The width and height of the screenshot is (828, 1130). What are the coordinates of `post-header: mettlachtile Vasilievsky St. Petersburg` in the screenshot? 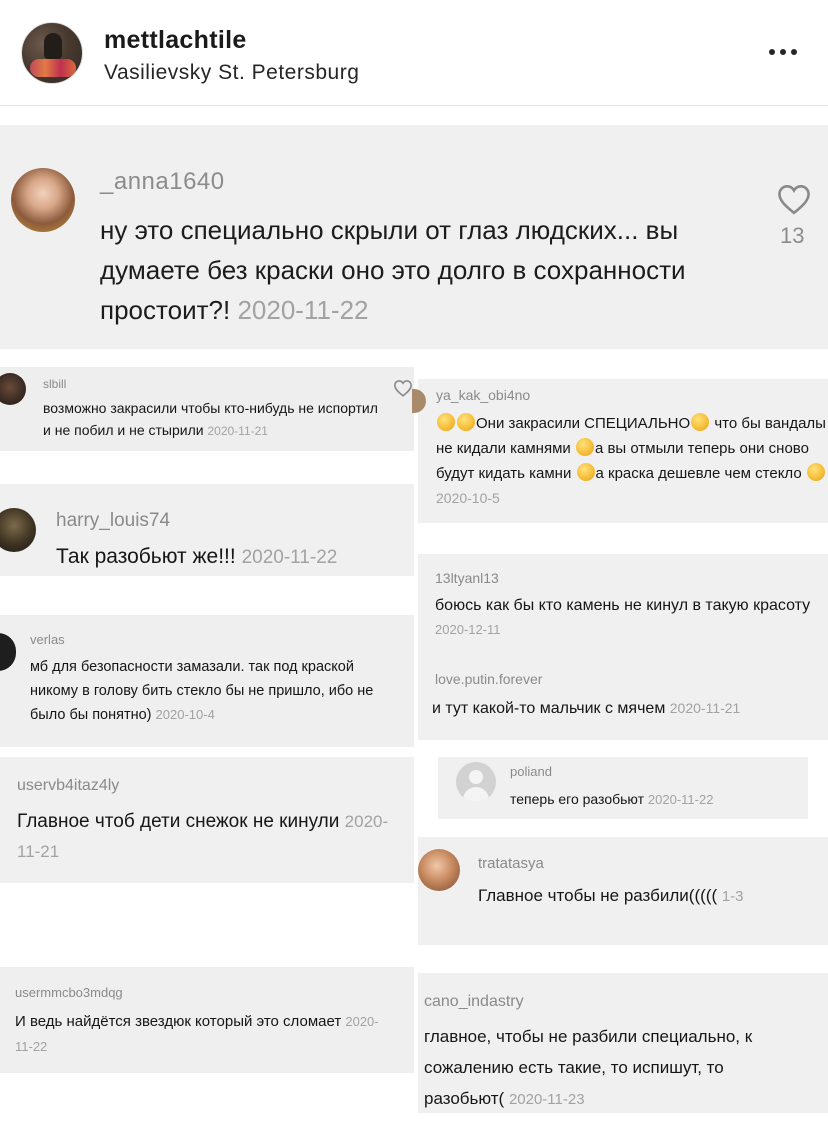 It's located at (414, 53).